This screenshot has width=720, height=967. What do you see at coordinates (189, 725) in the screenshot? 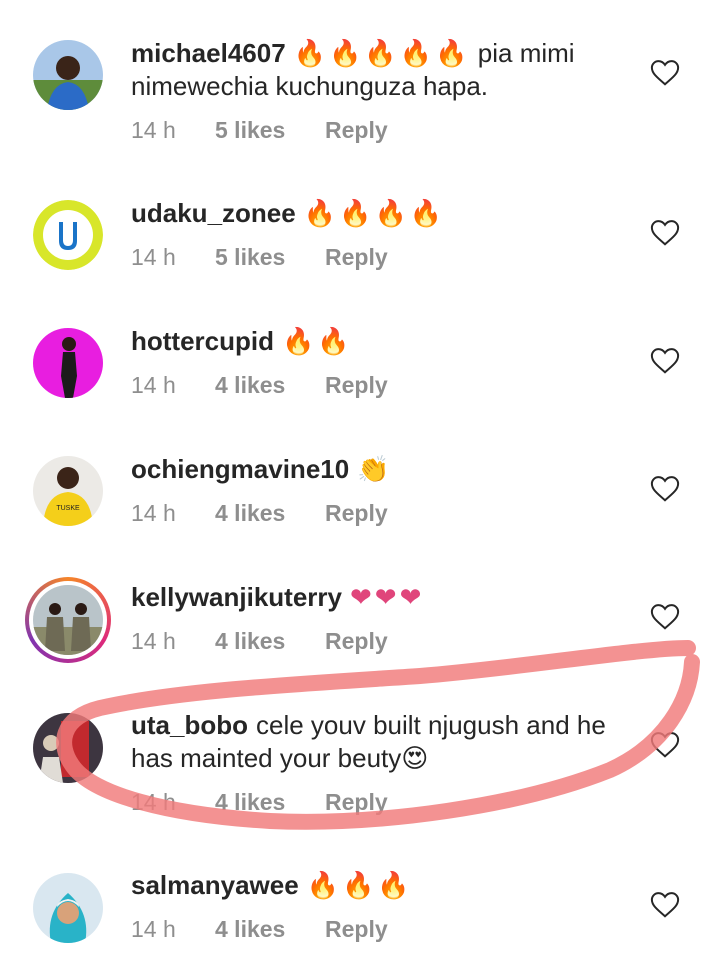
I see `comment-username: uta_bobo` at bounding box center [189, 725].